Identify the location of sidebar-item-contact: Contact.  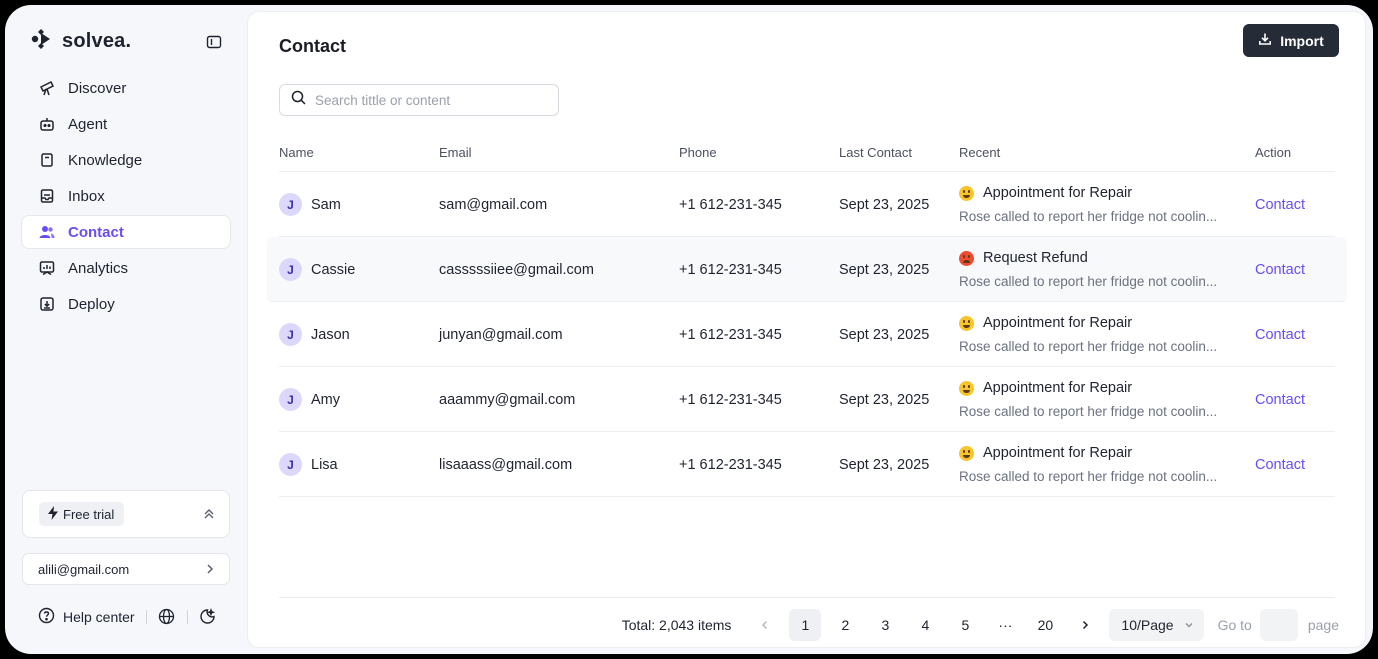
(126, 232).